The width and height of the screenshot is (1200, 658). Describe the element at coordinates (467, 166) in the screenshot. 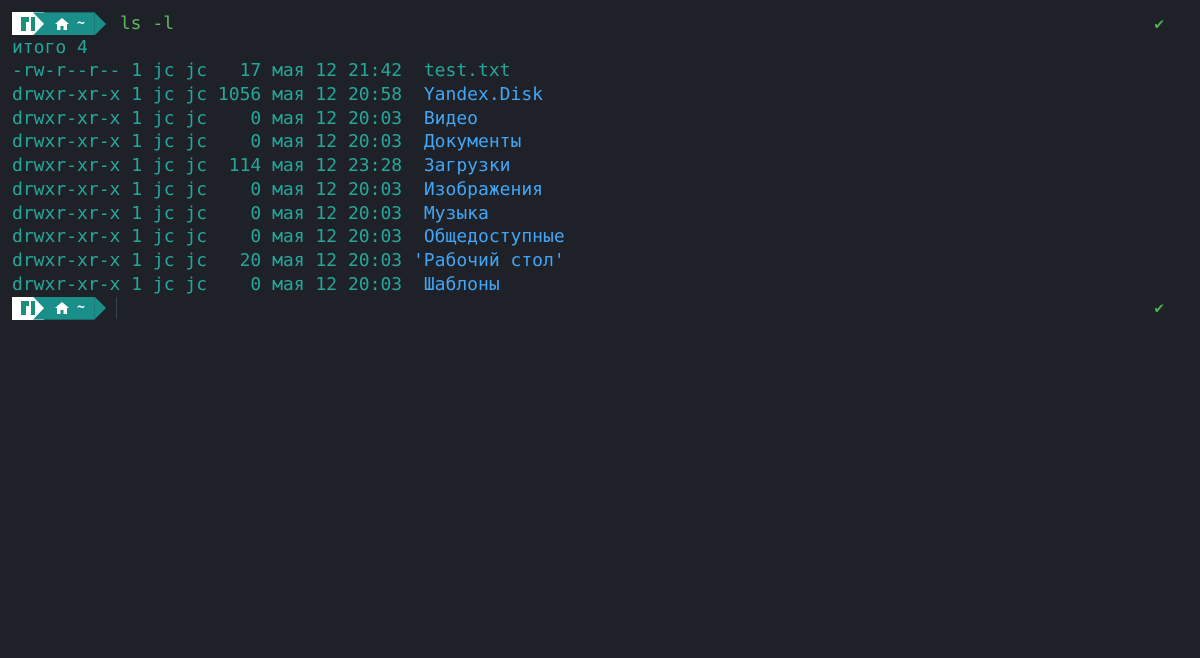

I see `directory-name: Загрузки` at that location.